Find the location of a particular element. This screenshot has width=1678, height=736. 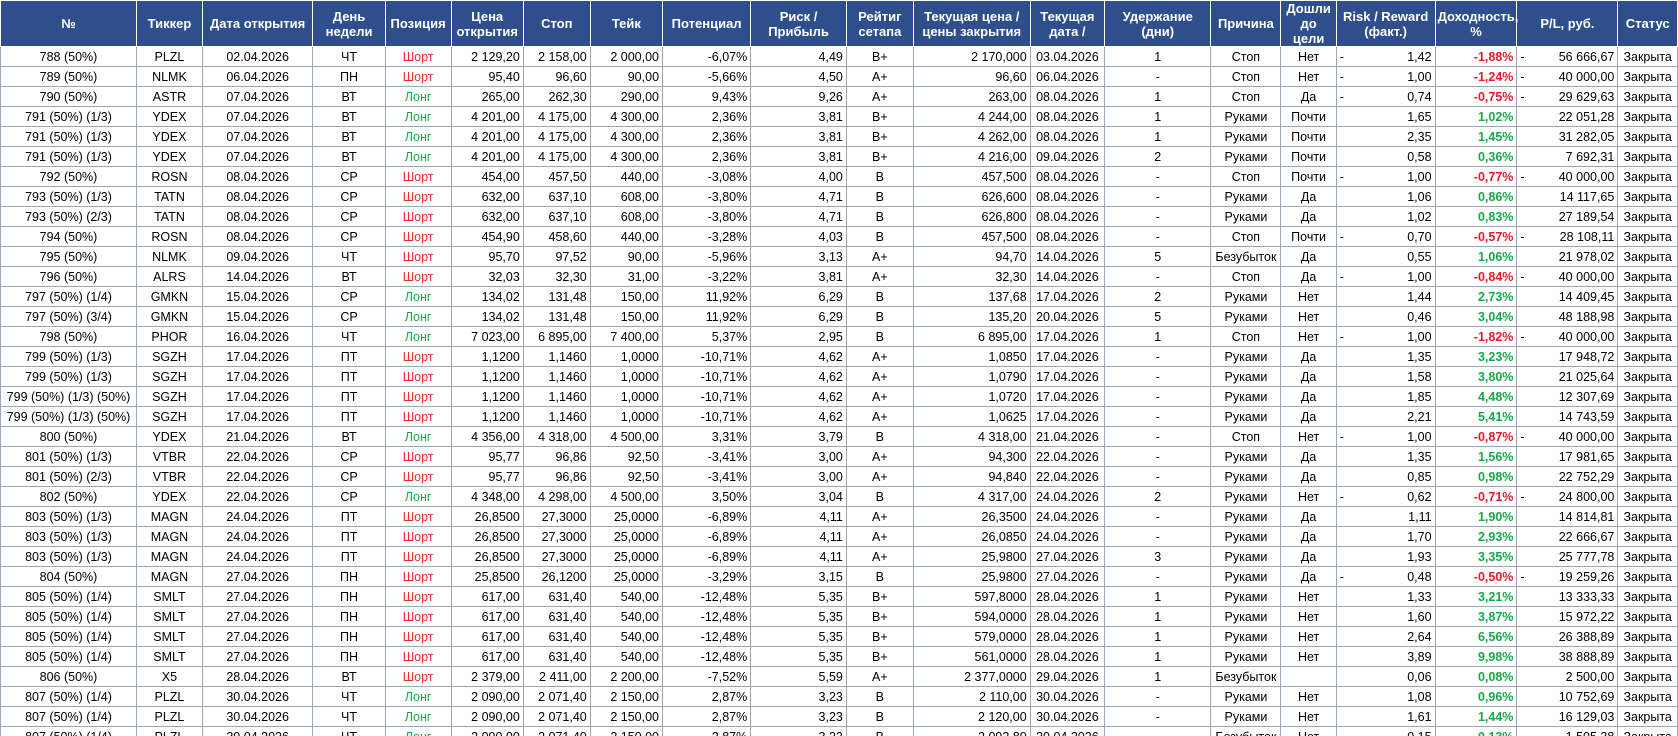

col-header-setup-rating: Рейтиг сетапа is located at coordinates (879, 23).